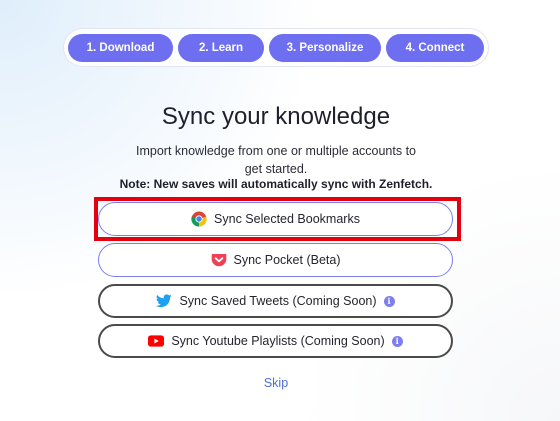 The width and height of the screenshot is (560, 421). Describe the element at coordinates (435, 48) in the screenshot. I see `step-connect: 4. Connect` at that location.